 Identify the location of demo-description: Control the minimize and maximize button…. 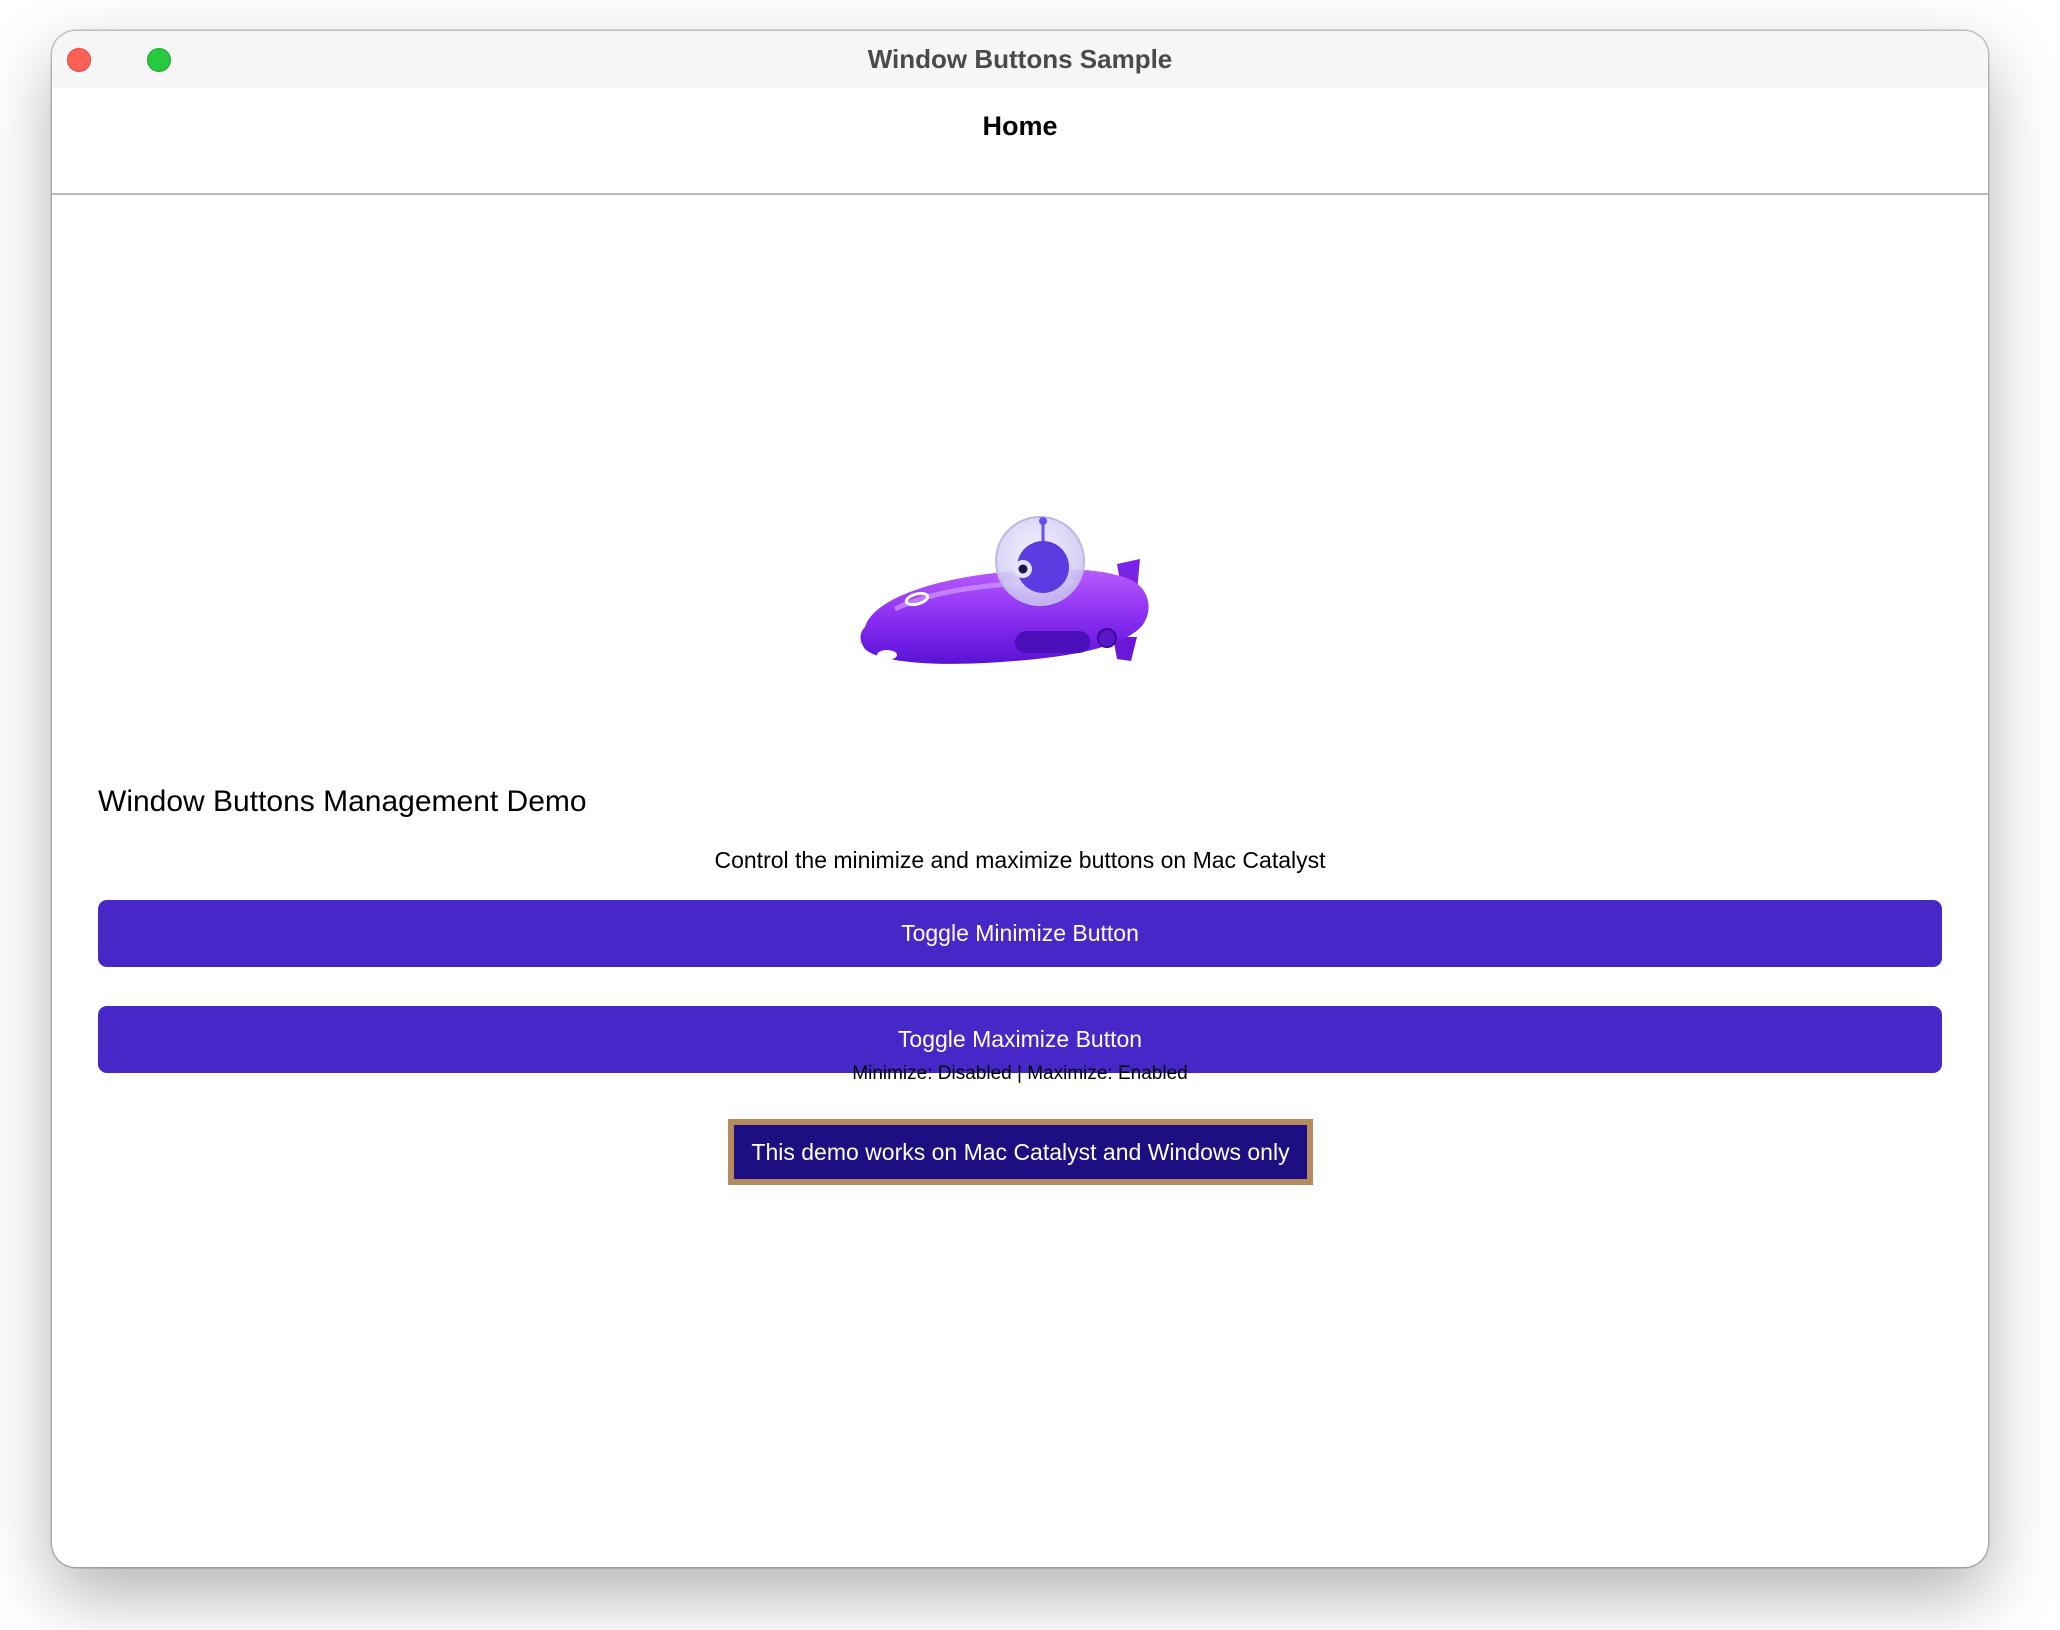
(1020, 860).